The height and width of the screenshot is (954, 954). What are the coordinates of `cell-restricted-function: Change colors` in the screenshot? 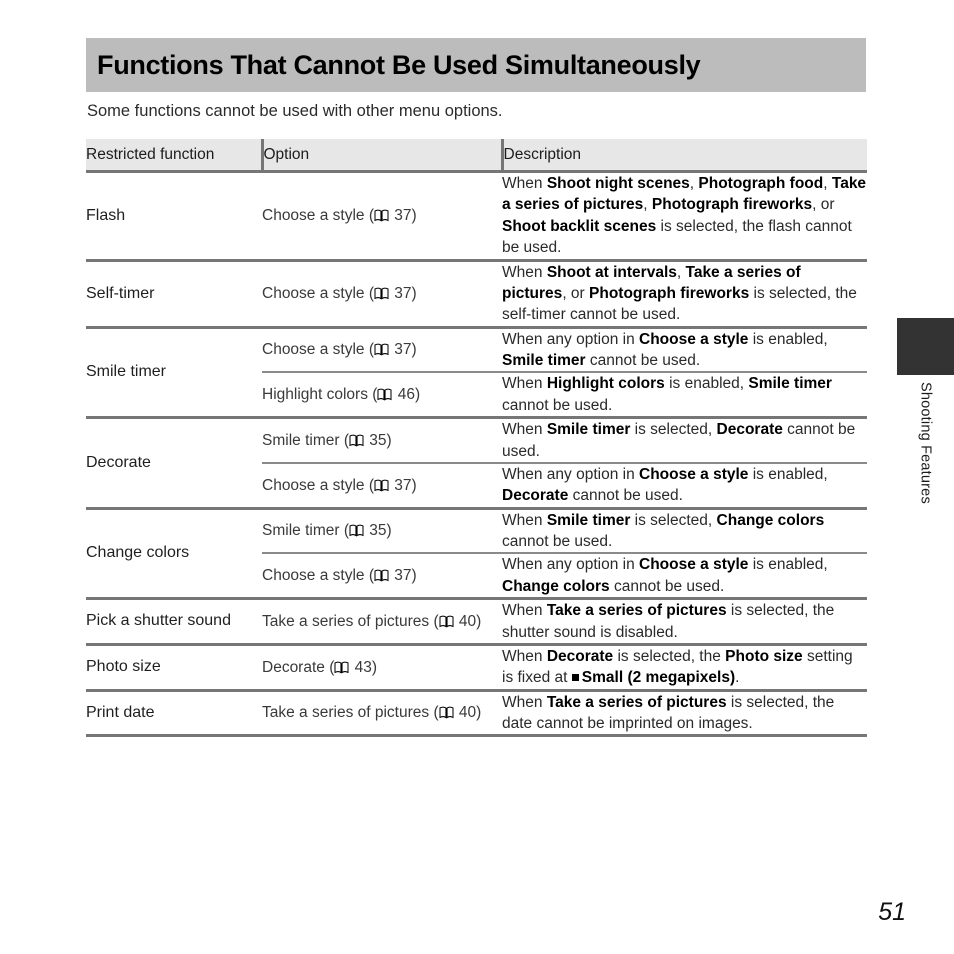 It's located at (174, 552).